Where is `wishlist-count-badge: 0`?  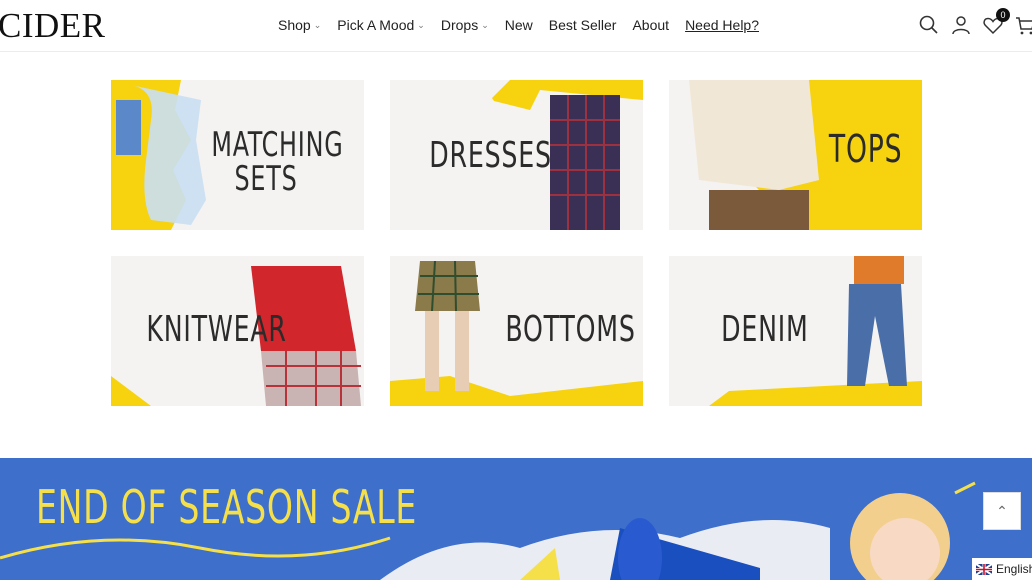
wishlist-count-badge: 0 is located at coordinates (1003, 15).